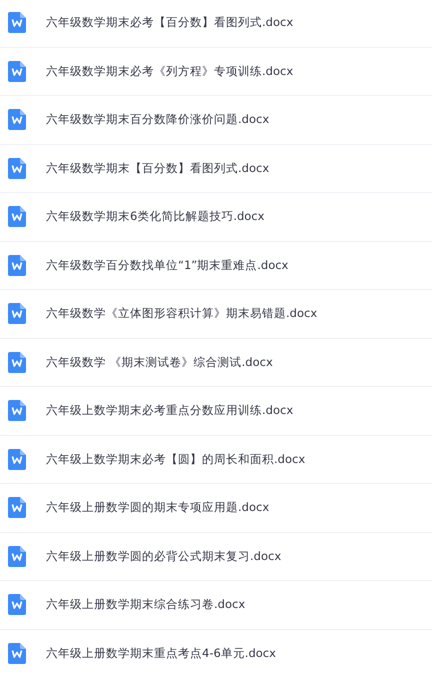  I want to click on file-name: 六年级数学期末百分数降价涨价问题.docx, so click(158, 120).